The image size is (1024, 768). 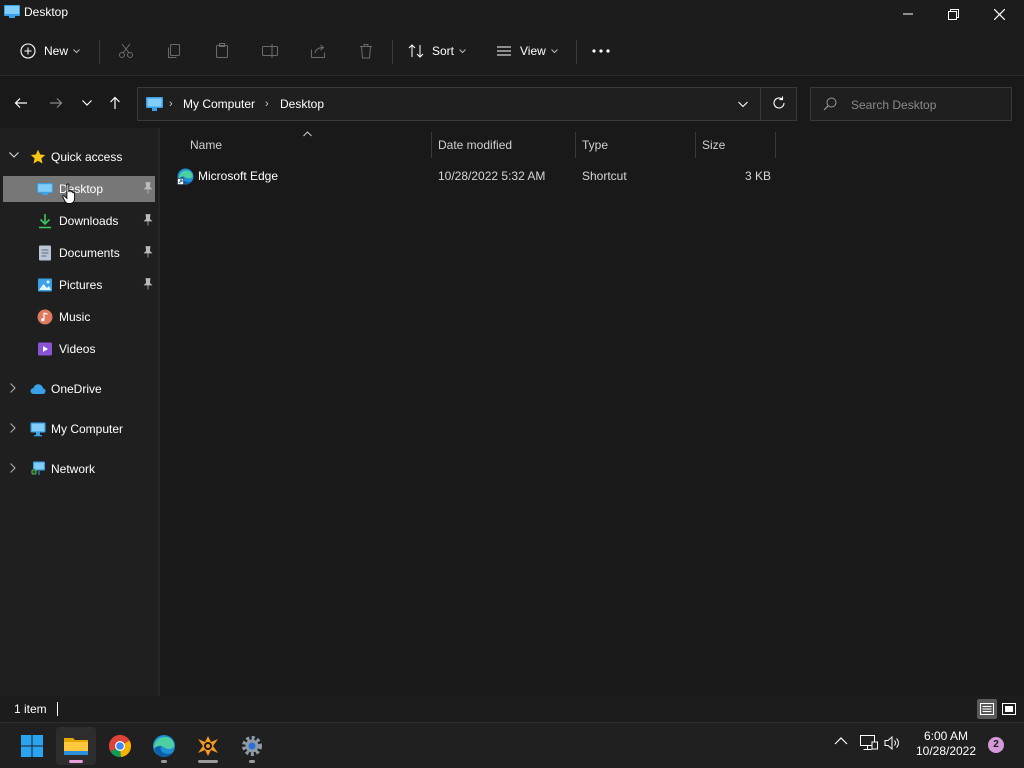 What do you see at coordinates (208, 746) in the screenshot?
I see `taskbar-app` at bounding box center [208, 746].